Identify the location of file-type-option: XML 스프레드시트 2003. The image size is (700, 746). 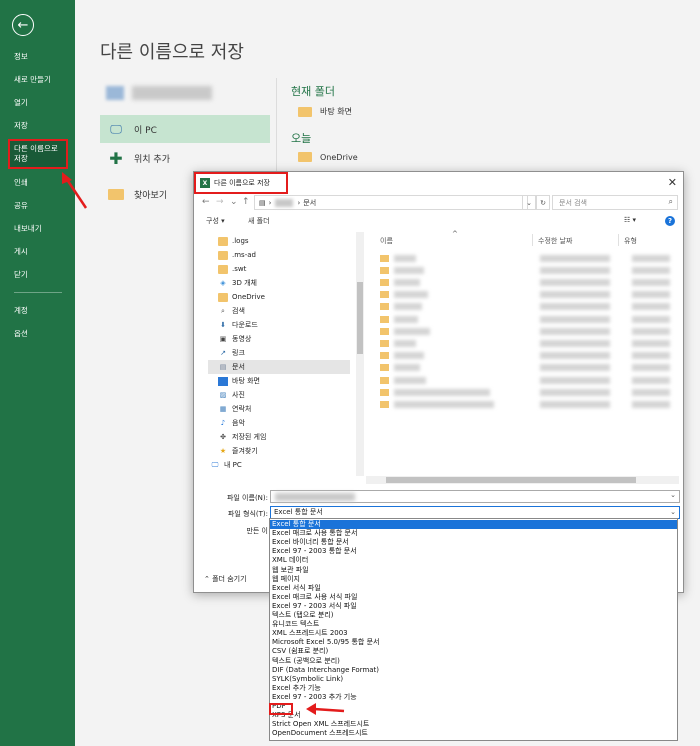
(473, 633).